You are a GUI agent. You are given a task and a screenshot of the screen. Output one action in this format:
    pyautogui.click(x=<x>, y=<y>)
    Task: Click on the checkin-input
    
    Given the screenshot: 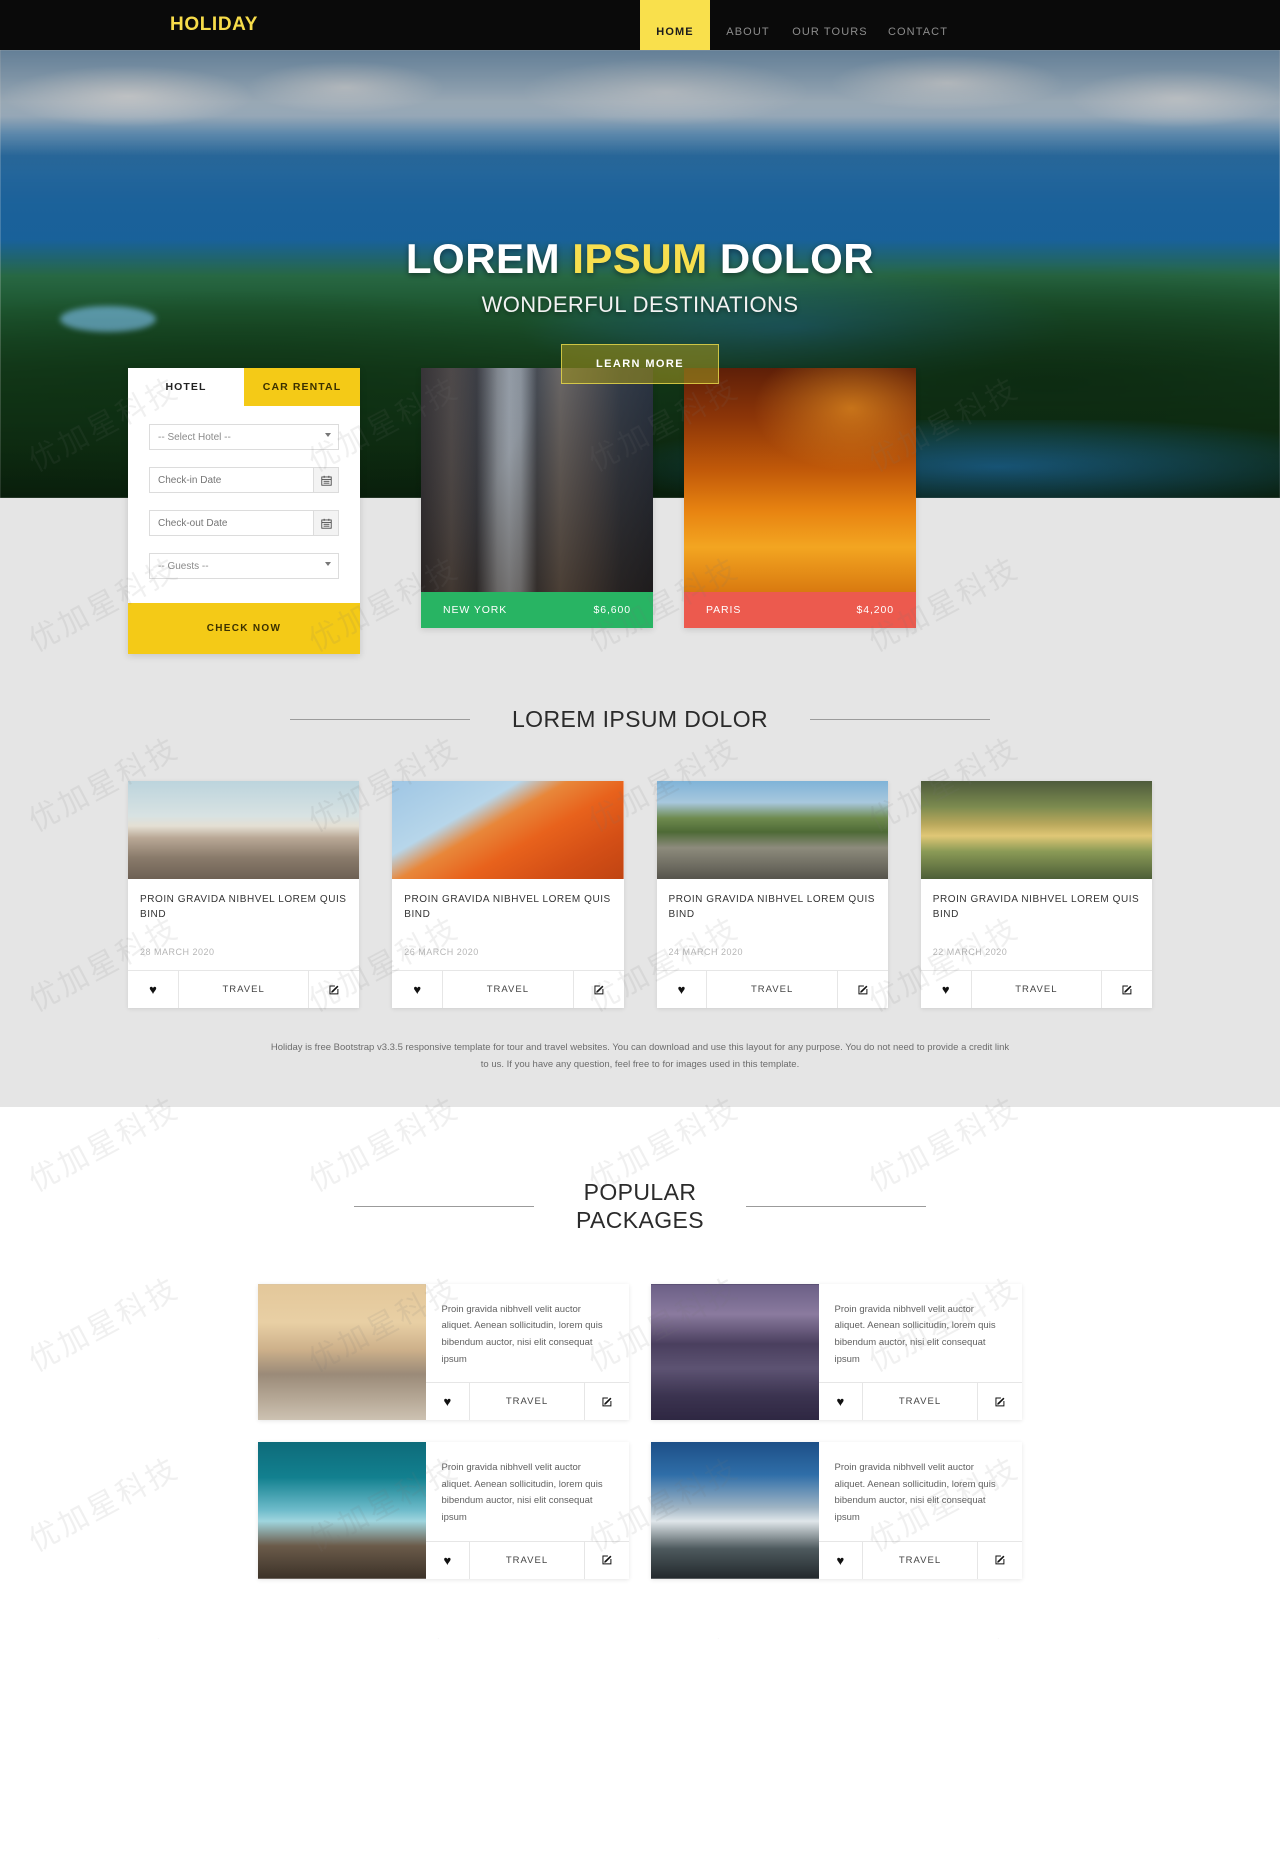 What is the action you would take?
    pyautogui.click(x=244, y=480)
    